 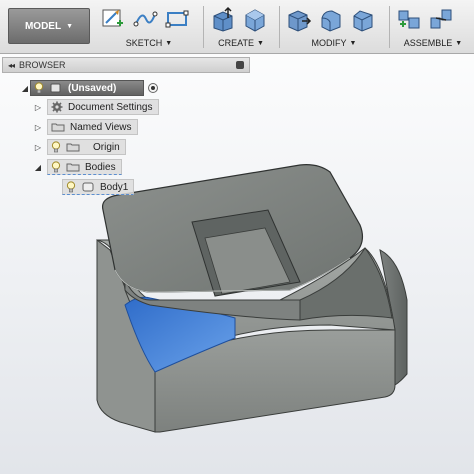 I want to click on fillet-icon, so click(x=331, y=19).